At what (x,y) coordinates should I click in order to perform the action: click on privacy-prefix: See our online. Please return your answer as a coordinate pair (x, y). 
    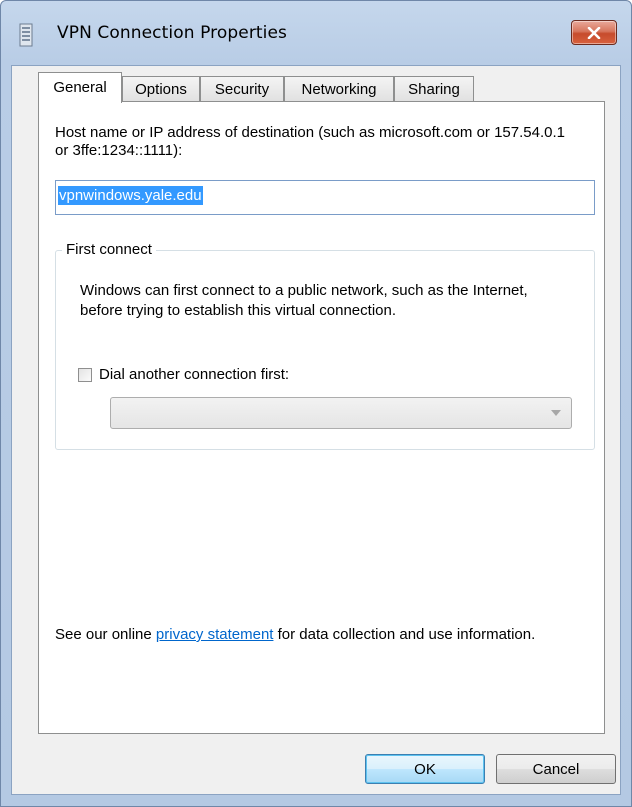
    Looking at the image, I should click on (105, 634).